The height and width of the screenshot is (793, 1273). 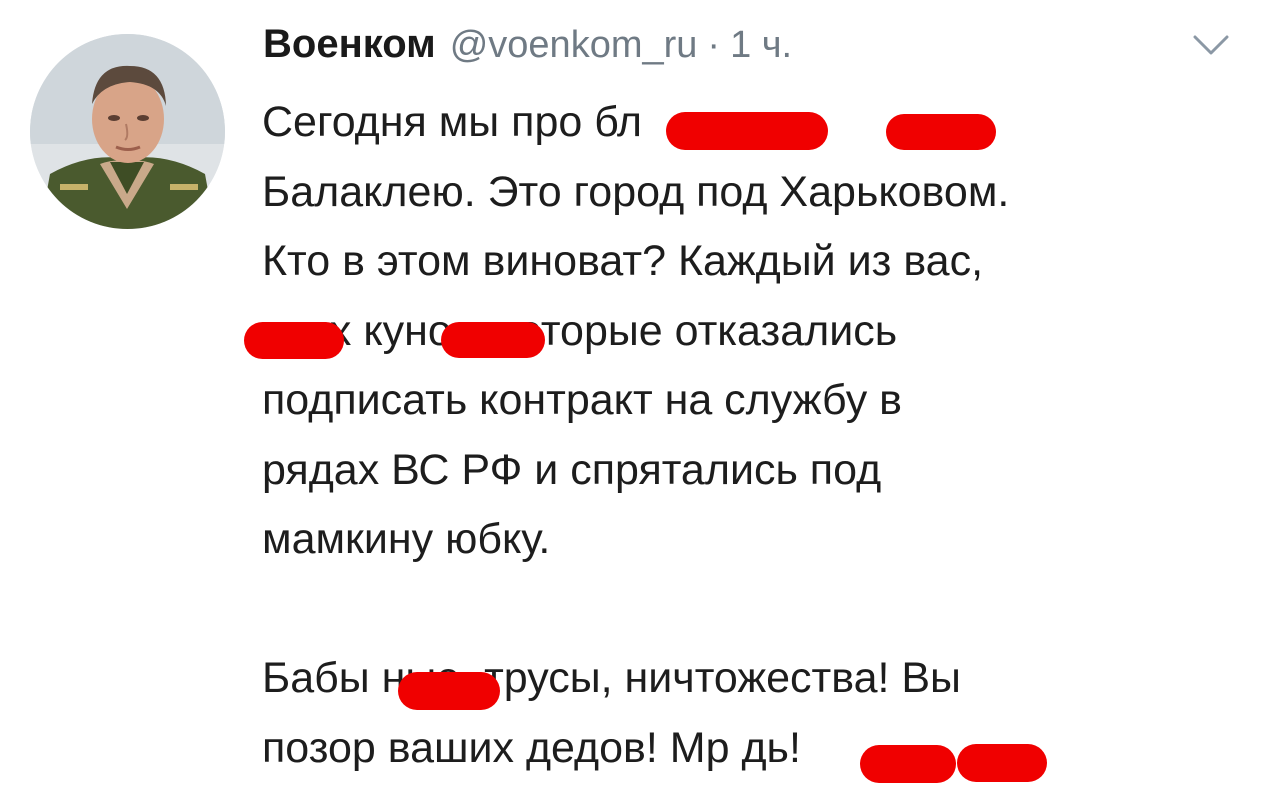 I want to click on tweet-header: Военком @voenkom_ru · 1 ч., so click(x=527, y=46).